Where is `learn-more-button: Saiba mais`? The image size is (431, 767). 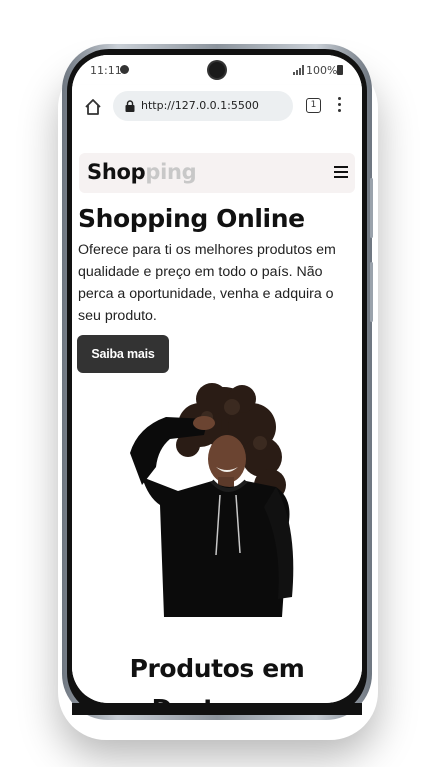
learn-more-button: Saiba mais is located at coordinates (123, 354).